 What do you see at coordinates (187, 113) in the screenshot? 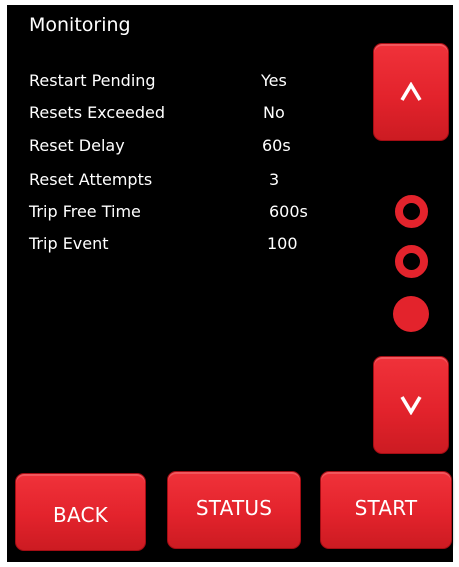
I see `param-row-resets-exceeded: Resets Exceeded No` at bounding box center [187, 113].